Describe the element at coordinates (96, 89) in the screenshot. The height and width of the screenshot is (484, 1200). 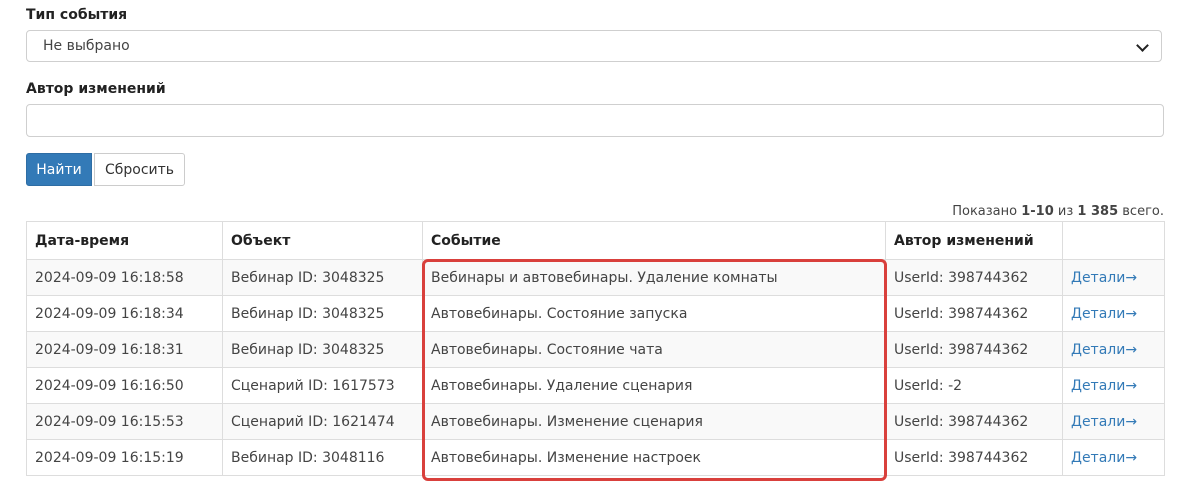
I see `author-label: Автор изменений` at that location.